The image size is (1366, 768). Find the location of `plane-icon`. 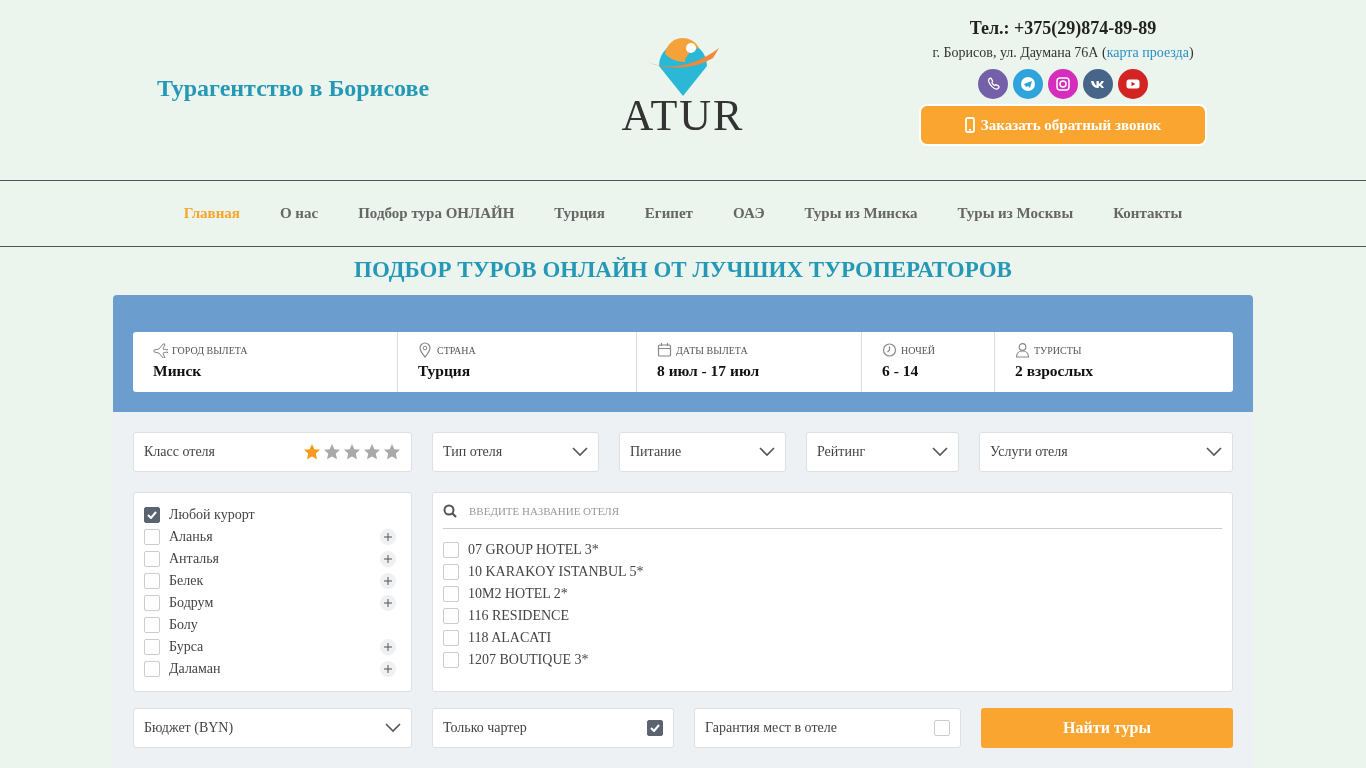

plane-icon is located at coordinates (160, 350).